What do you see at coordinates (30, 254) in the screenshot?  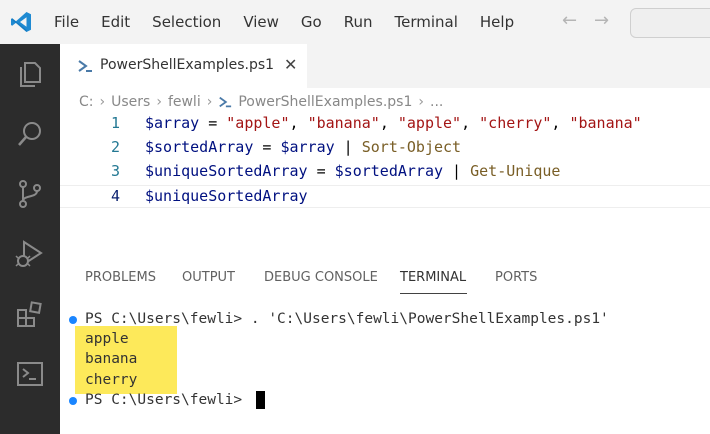 I see `run-debug-icon` at bounding box center [30, 254].